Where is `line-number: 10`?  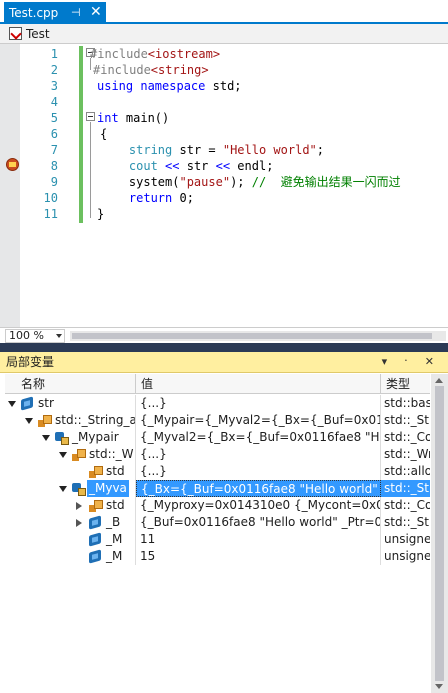 line-number: 10 is located at coordinates (50, 198).